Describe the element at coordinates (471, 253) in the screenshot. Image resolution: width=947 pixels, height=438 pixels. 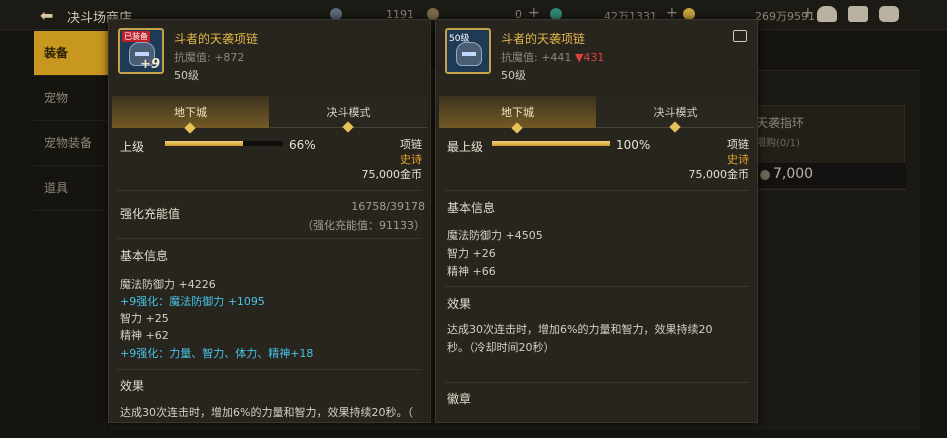
I see `stat-line: 智力 +26` at that location.